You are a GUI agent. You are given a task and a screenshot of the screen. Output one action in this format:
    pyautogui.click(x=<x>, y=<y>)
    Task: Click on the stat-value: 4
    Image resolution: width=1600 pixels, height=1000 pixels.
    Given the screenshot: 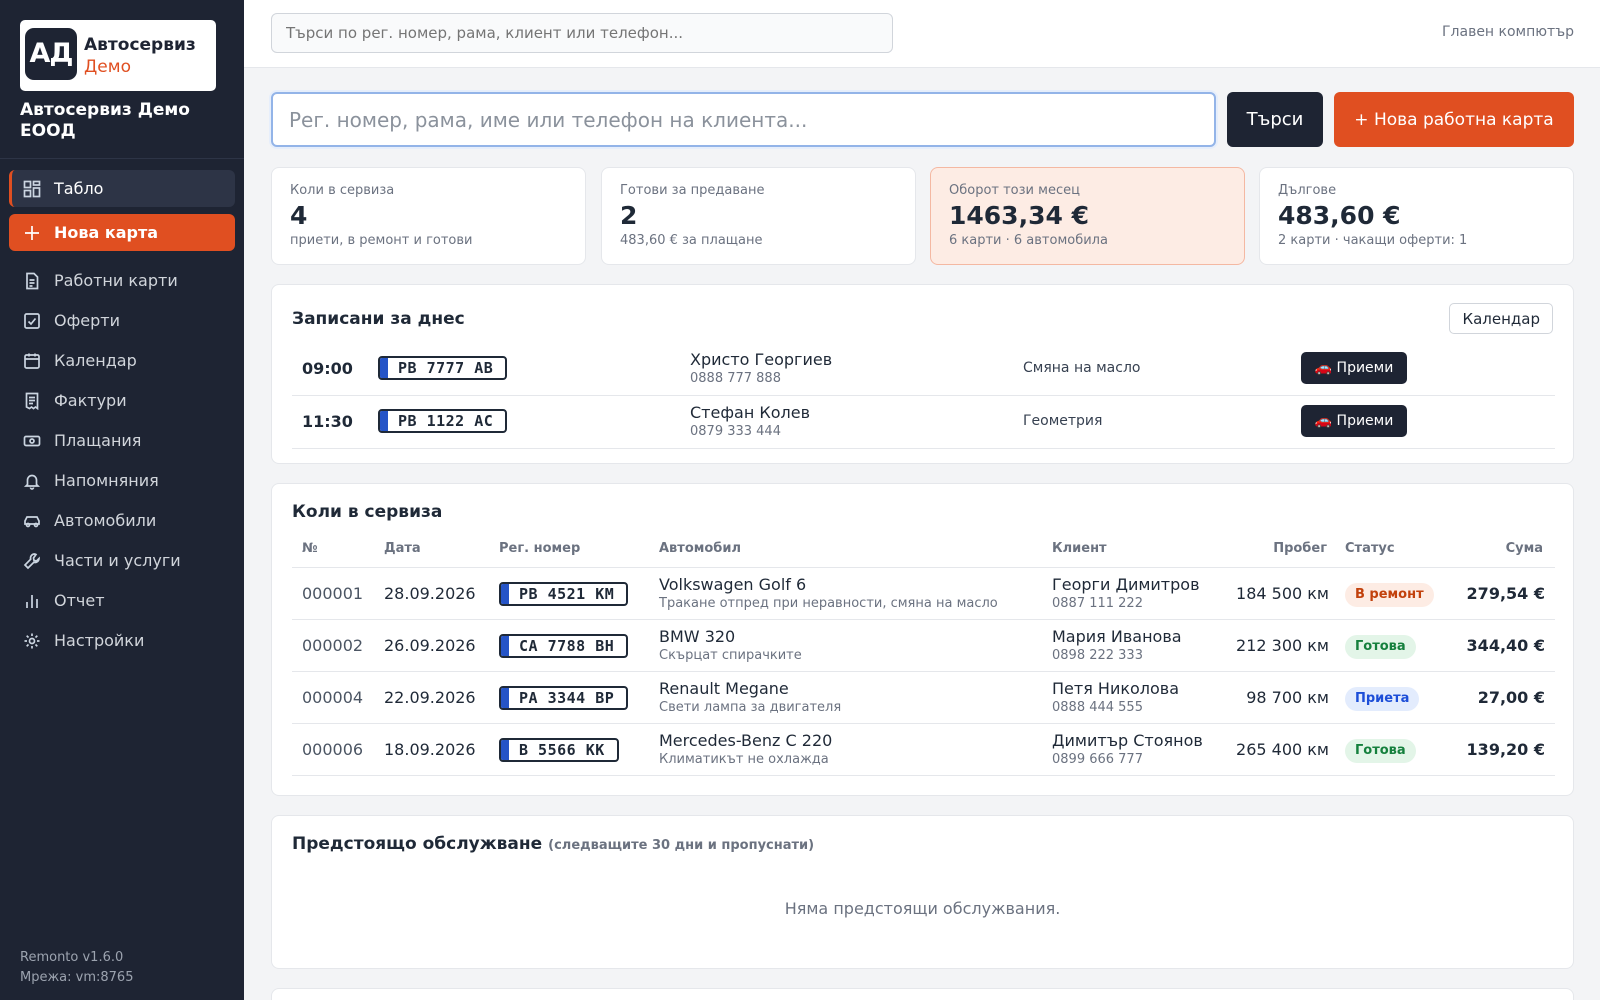 What is the action you would take?
    pyautogui.click(x=299, y=215)
    